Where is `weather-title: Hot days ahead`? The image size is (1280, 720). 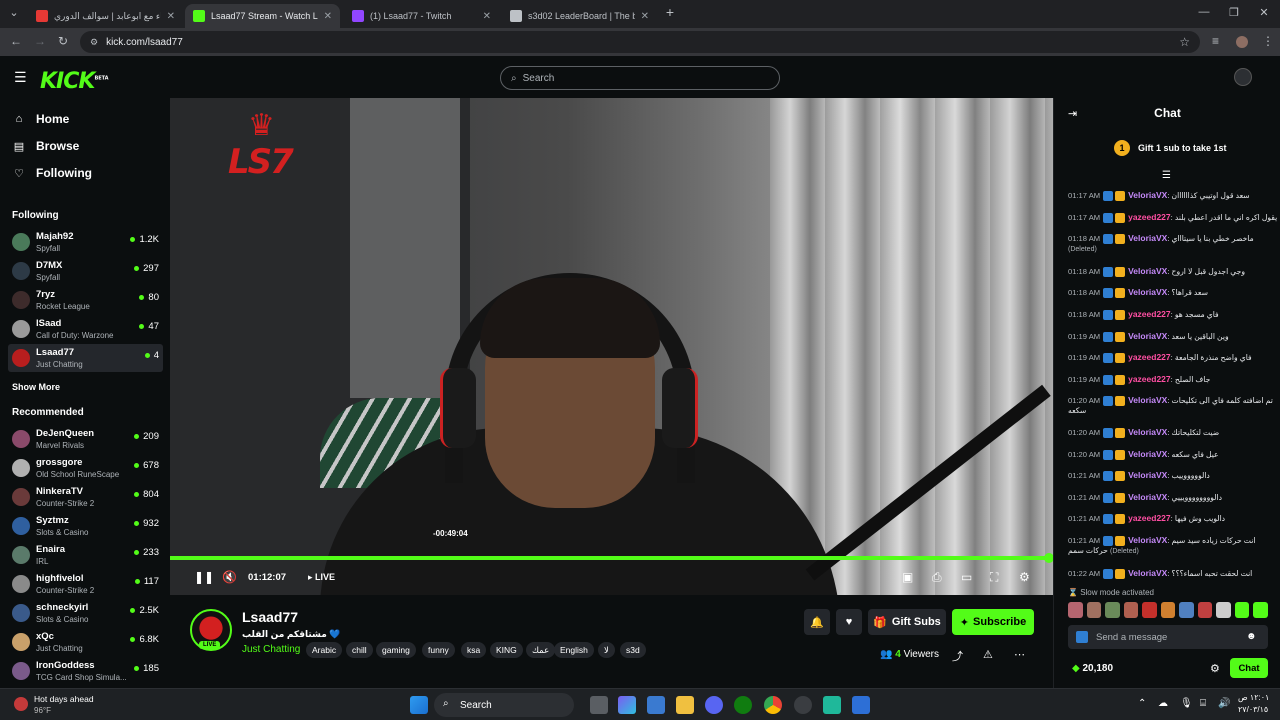
weather-title: Hot days ahead is located at coordinates (64, 699).